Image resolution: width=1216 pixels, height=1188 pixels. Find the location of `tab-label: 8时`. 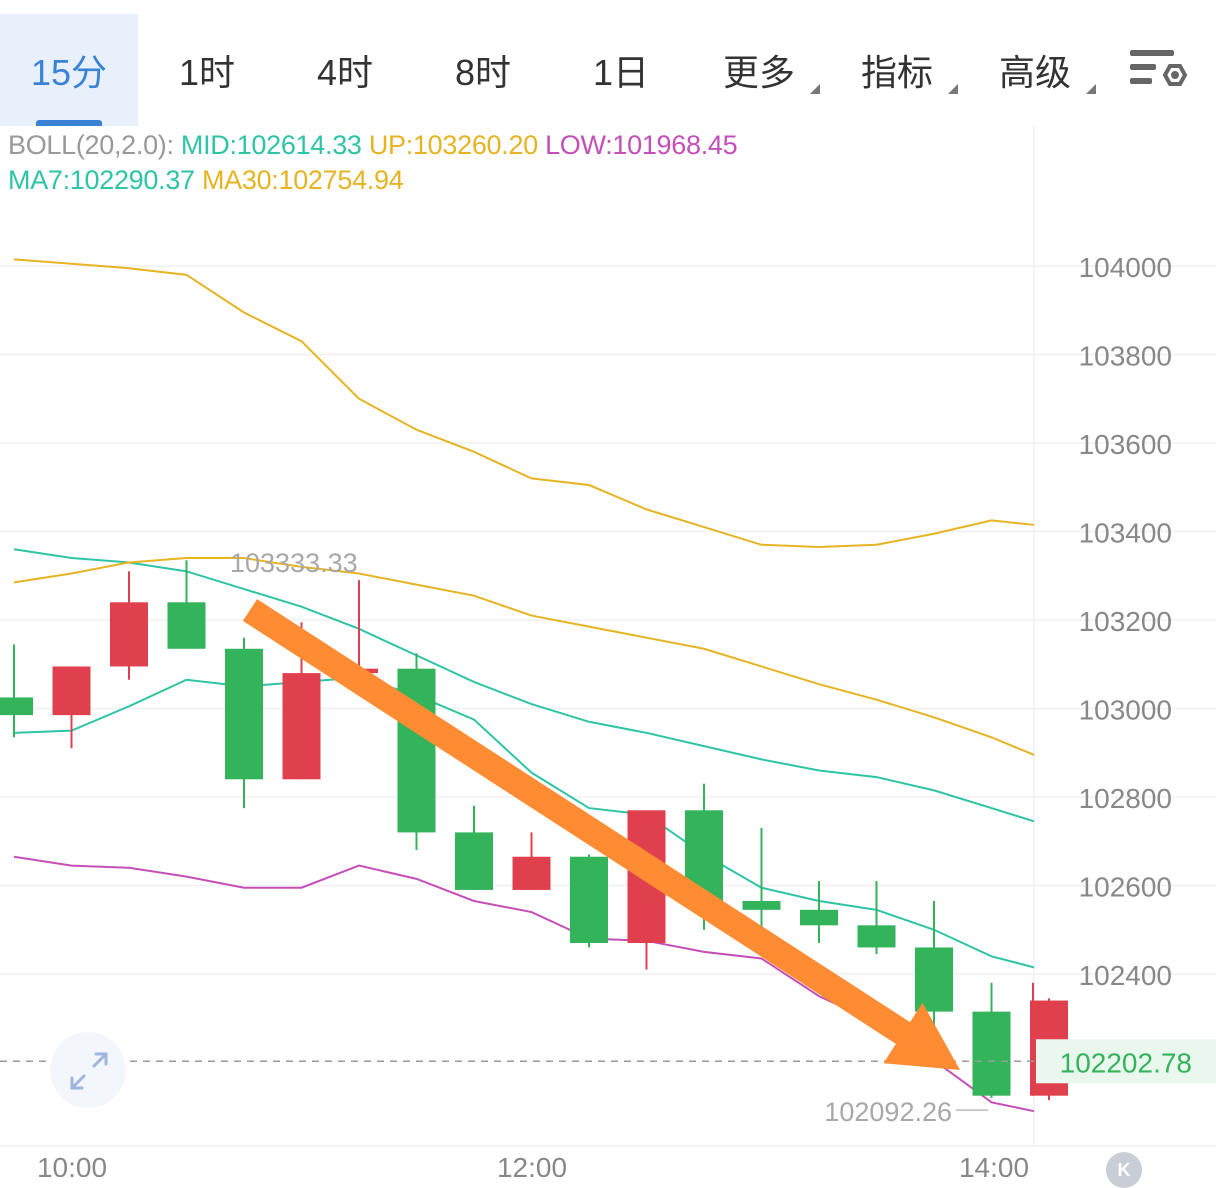

tab-label: 8时 is located at coordinates (483, 72).